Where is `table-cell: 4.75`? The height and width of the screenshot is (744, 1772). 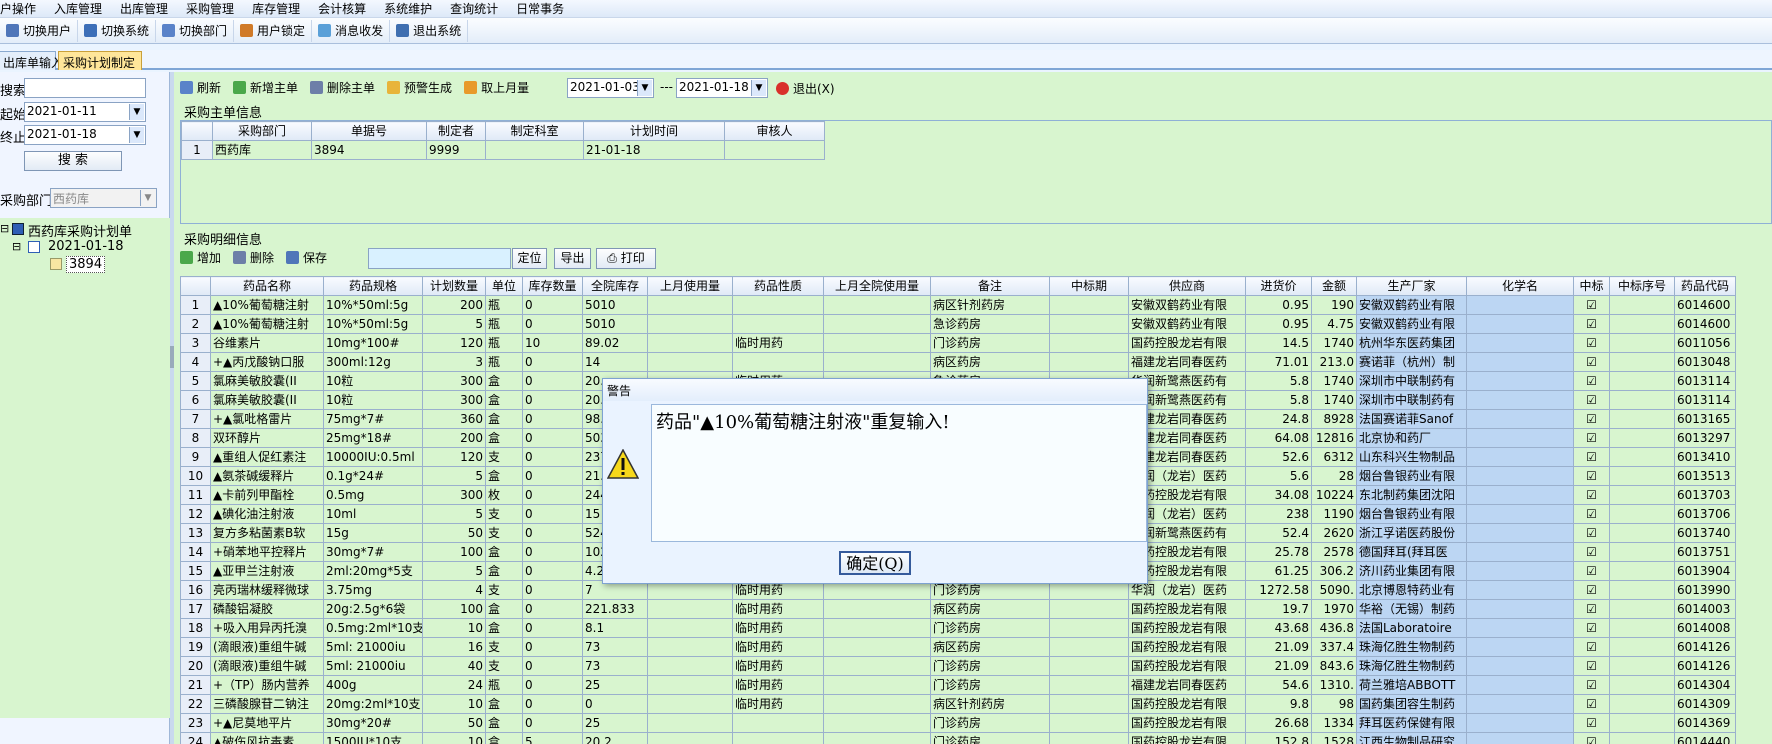 table-cell: 4.75 is located at coordinates (1334, 324).